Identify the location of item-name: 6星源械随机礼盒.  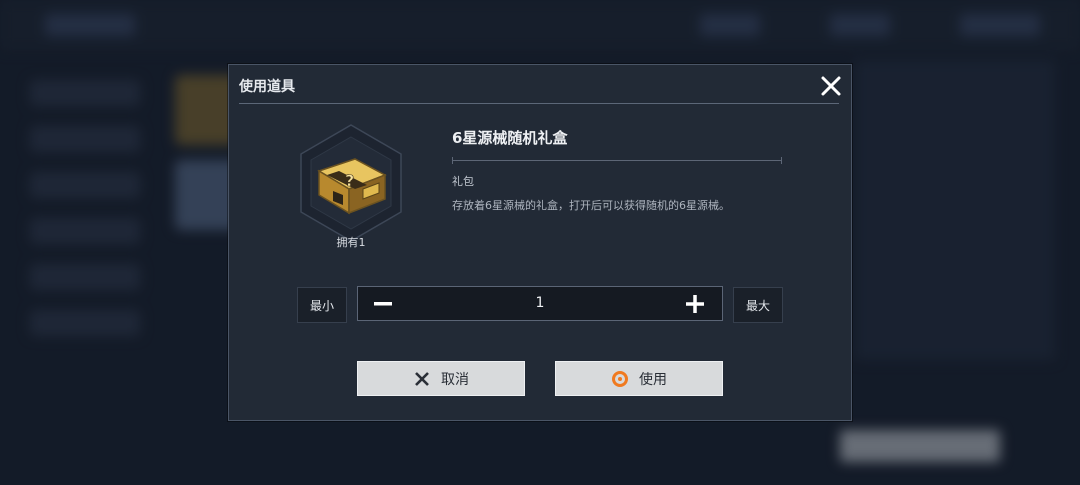
(510, 138).